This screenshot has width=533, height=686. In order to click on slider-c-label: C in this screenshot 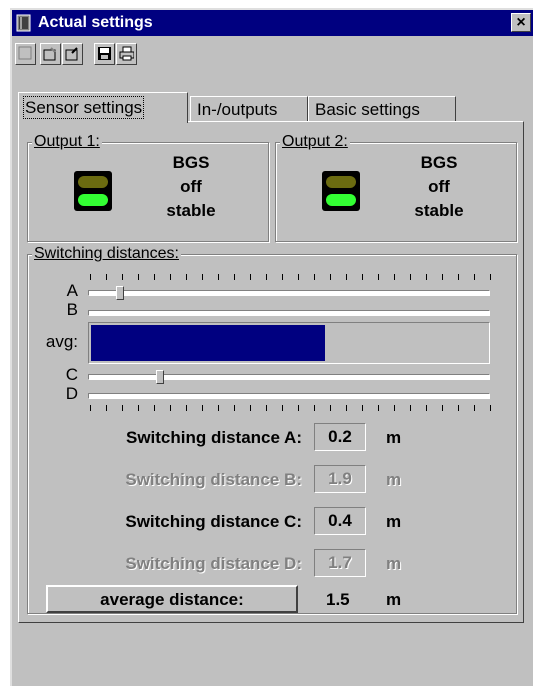, I will do `click(71, 374)`.